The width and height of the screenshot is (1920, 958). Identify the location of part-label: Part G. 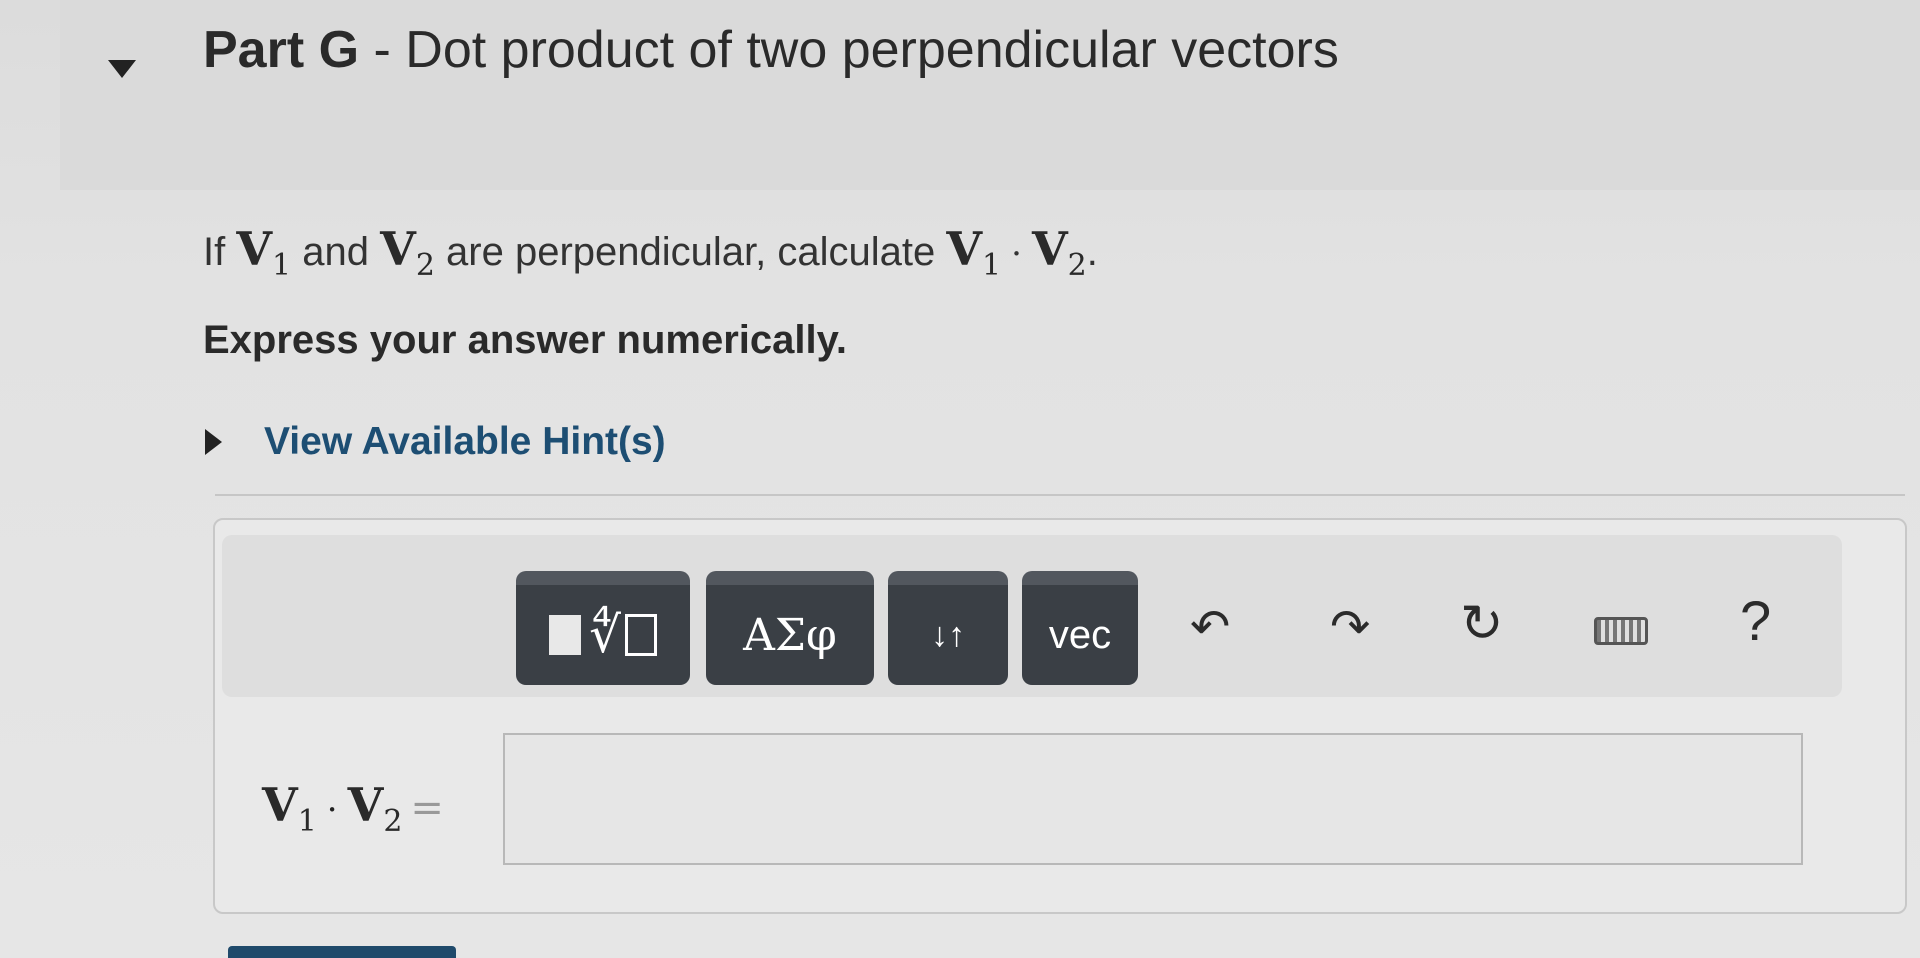
(281, 50).